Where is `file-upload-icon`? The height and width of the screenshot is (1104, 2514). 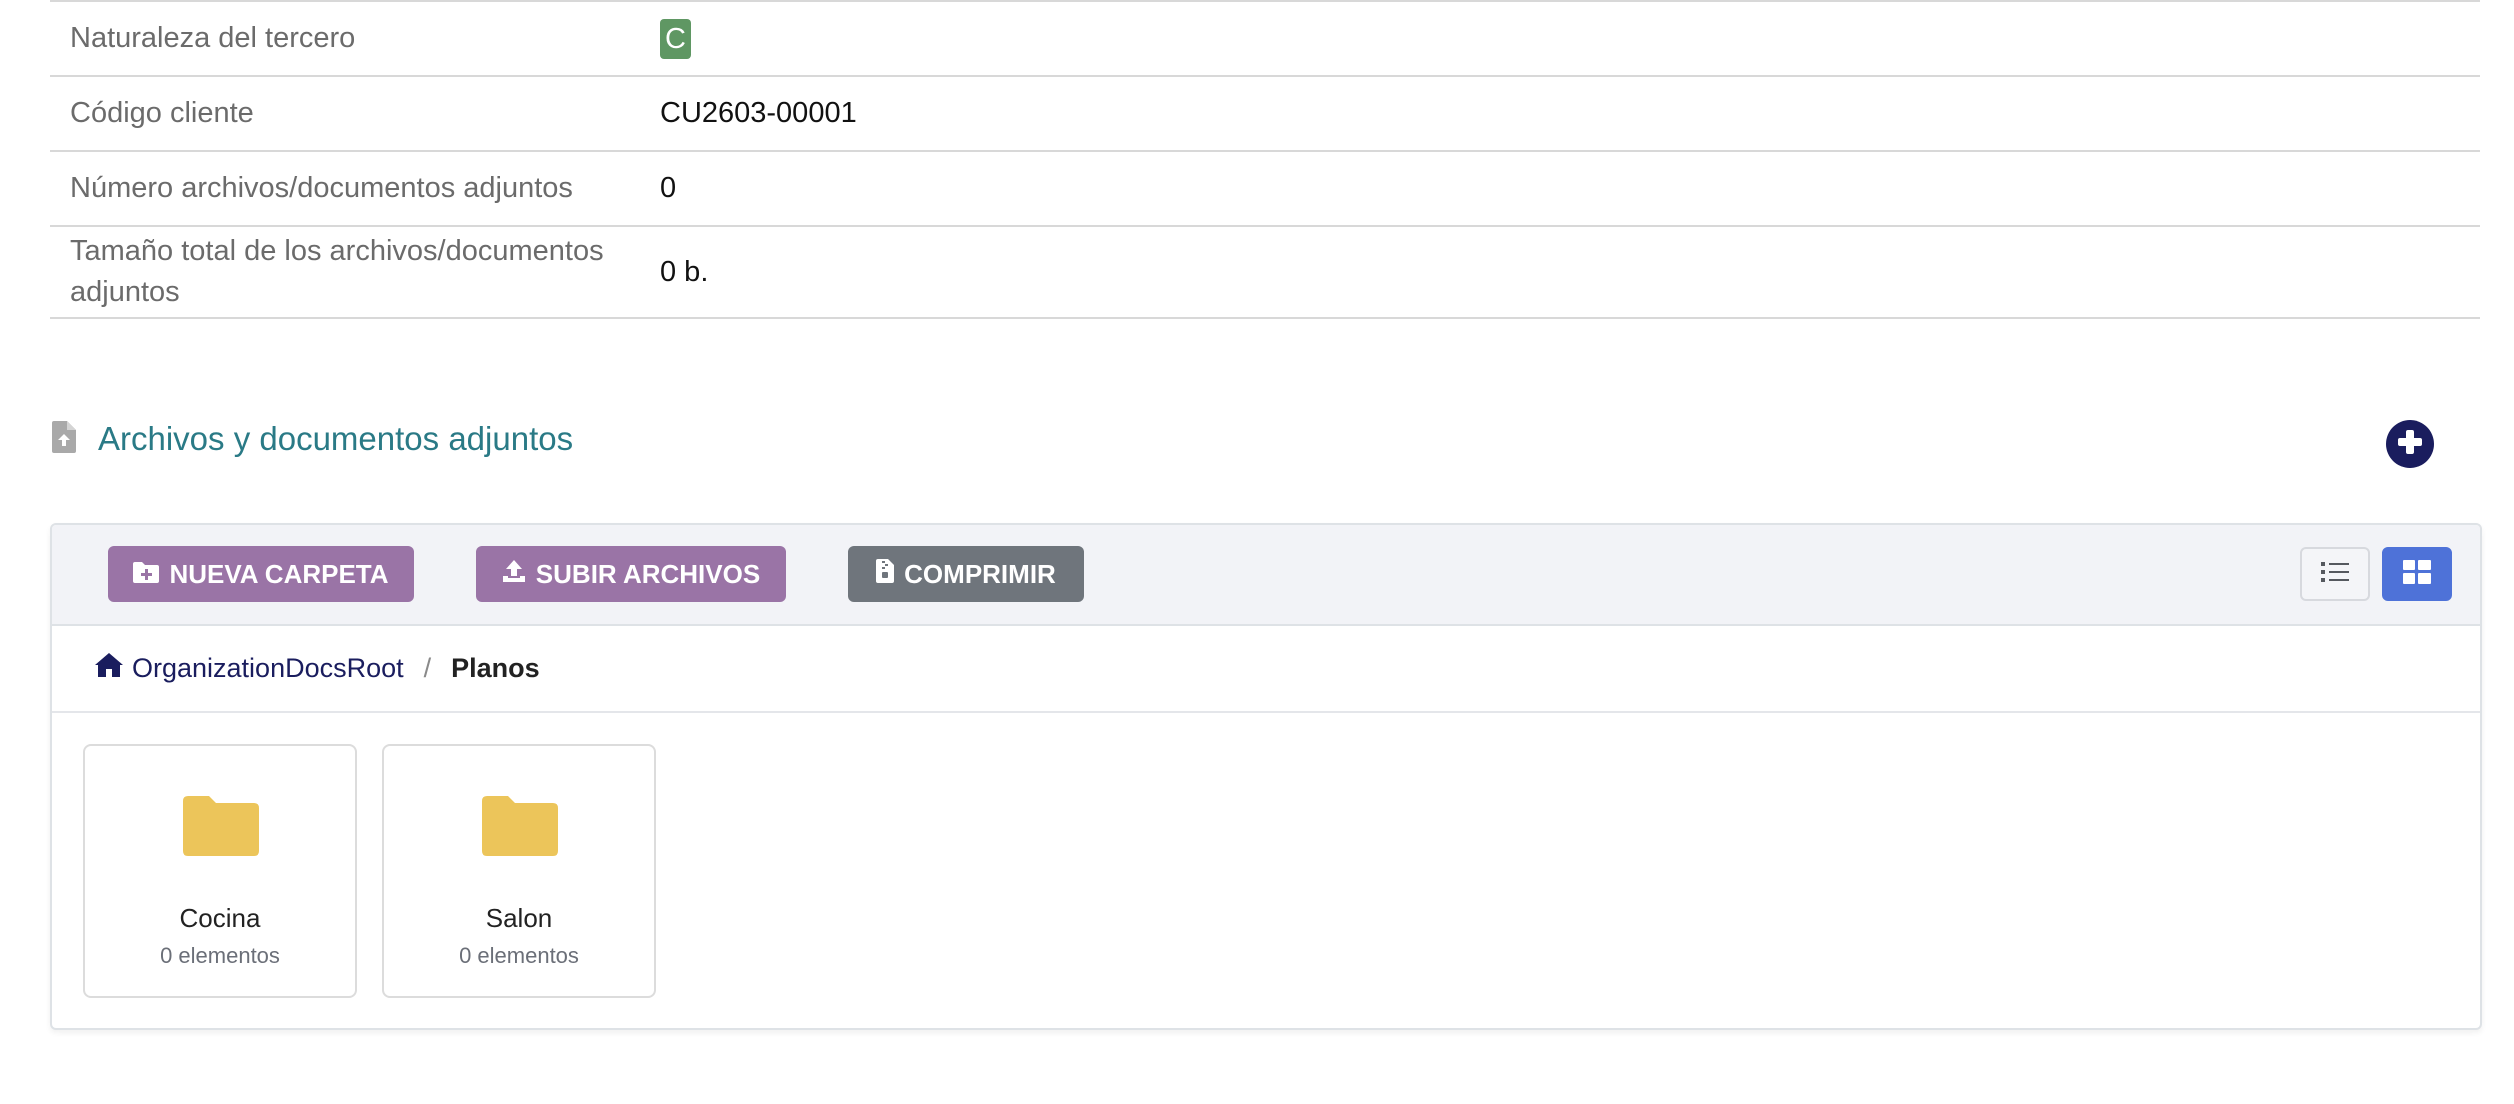 file-upload-icon is located at coordinates (64, 439).